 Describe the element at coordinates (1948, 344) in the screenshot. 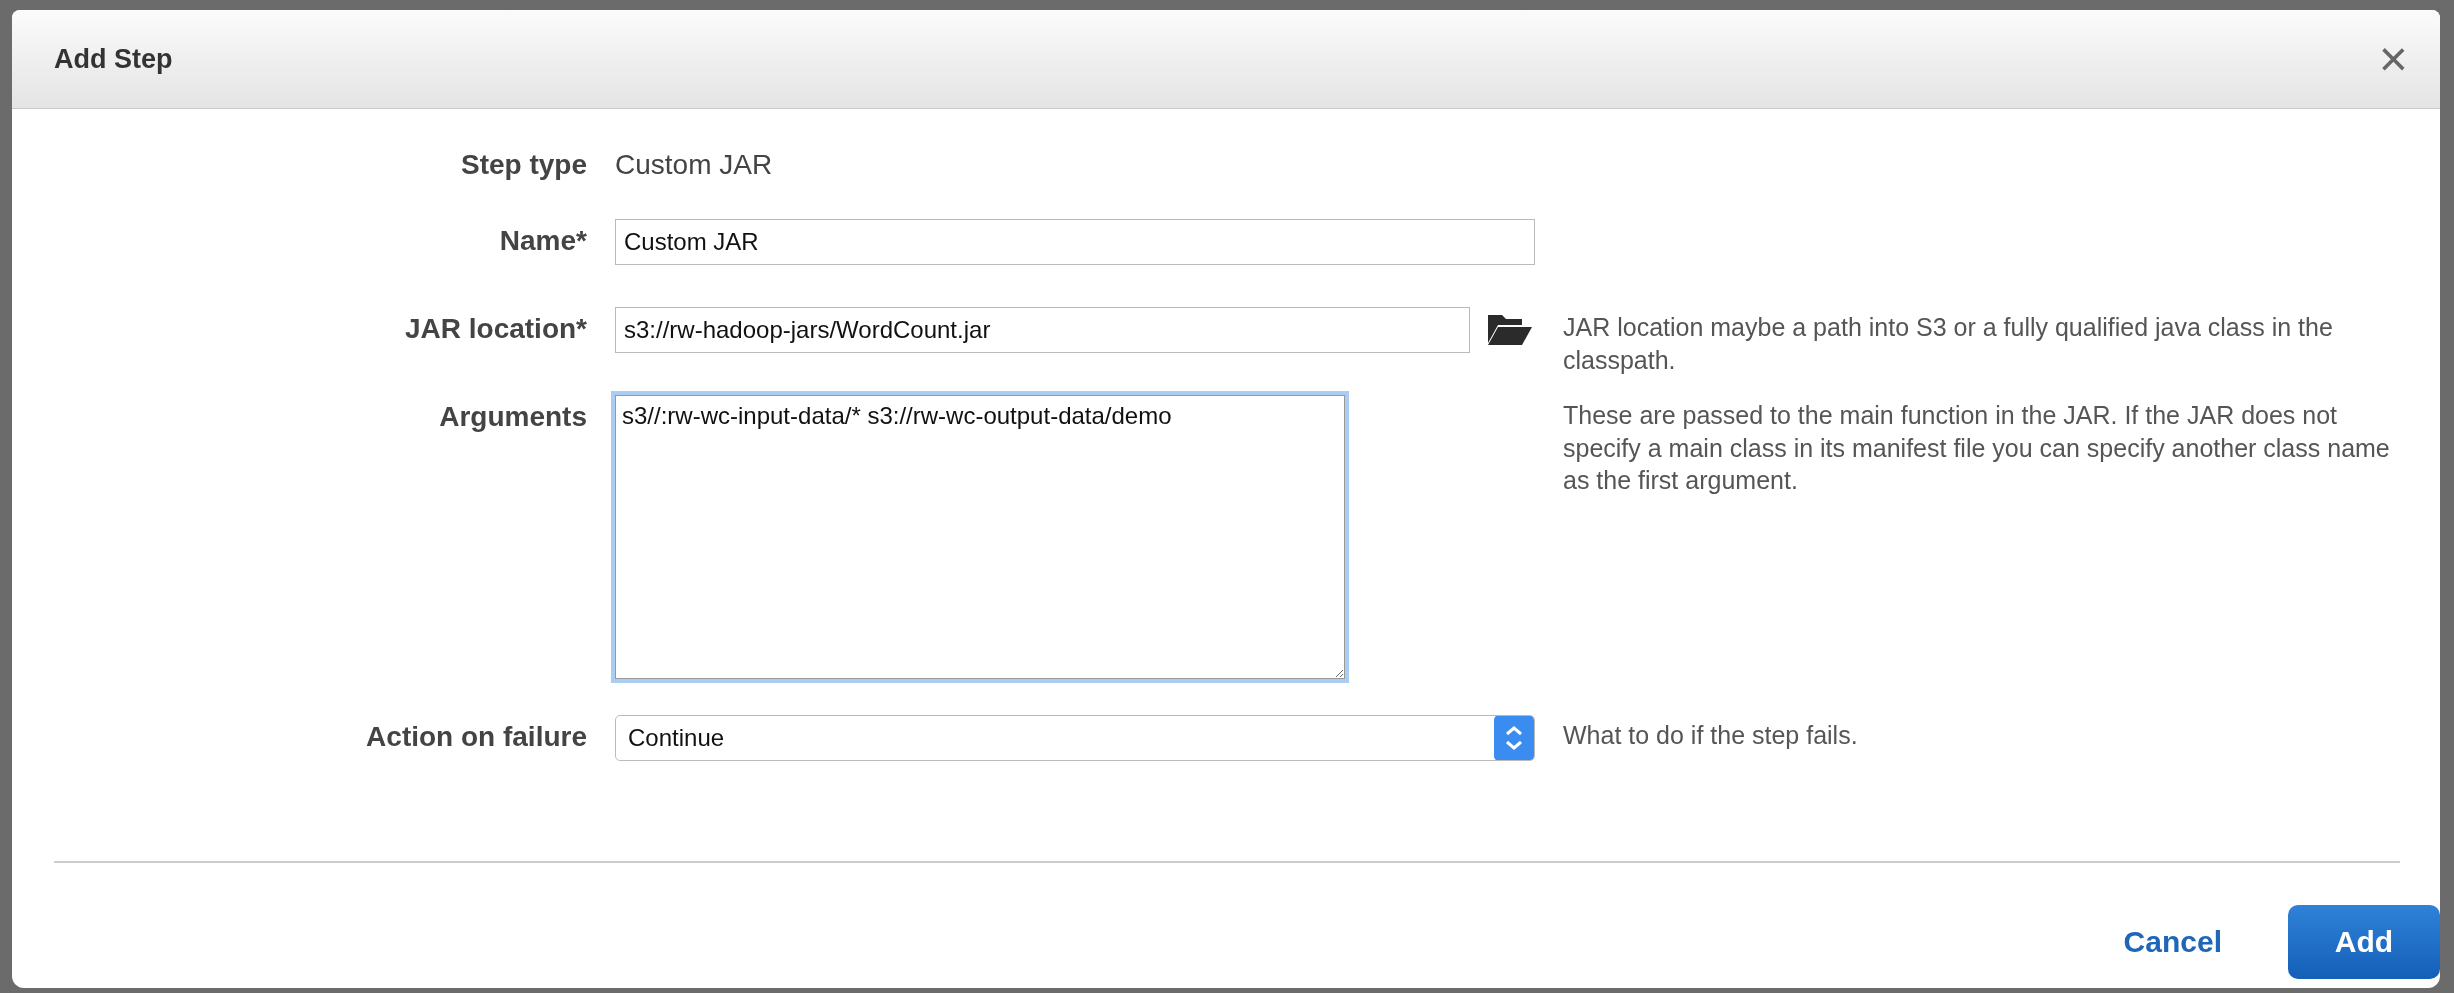

I see `help-text: JAR location maybe a path into S3 or a fully qualified java class in the classpath.` at that location.